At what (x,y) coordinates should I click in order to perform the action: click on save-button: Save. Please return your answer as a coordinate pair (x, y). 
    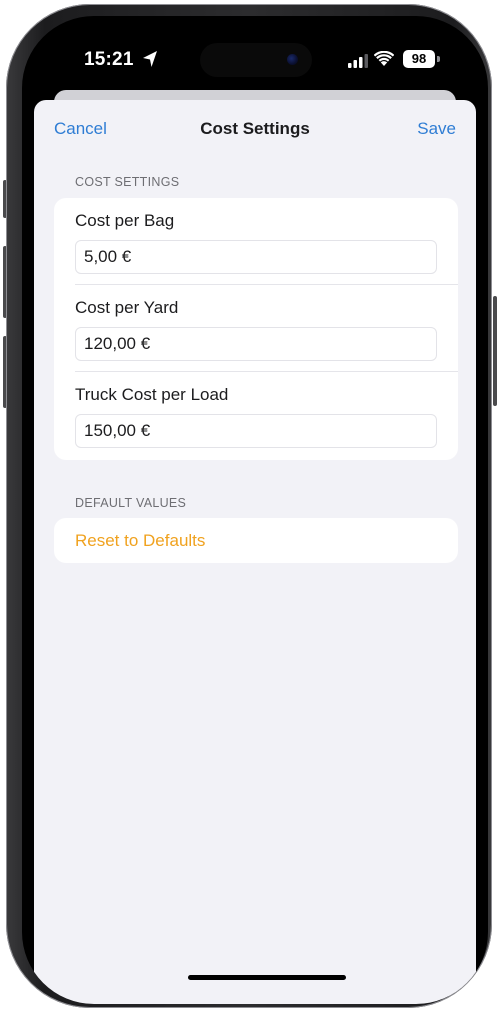
    Looking at the image, I should click on (436, 129).